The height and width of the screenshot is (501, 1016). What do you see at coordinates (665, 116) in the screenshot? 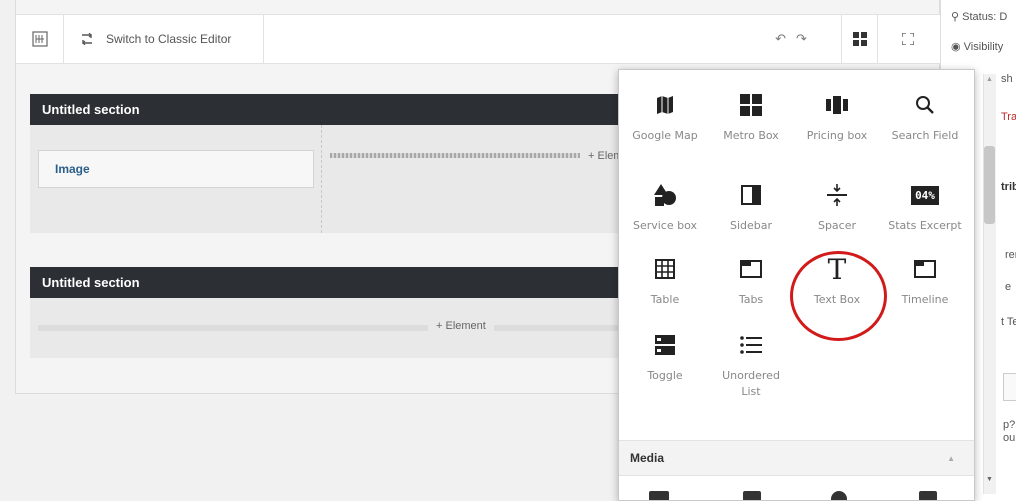
I see `picker-item-google-map: Google Map` at bounding box center [665, 116].